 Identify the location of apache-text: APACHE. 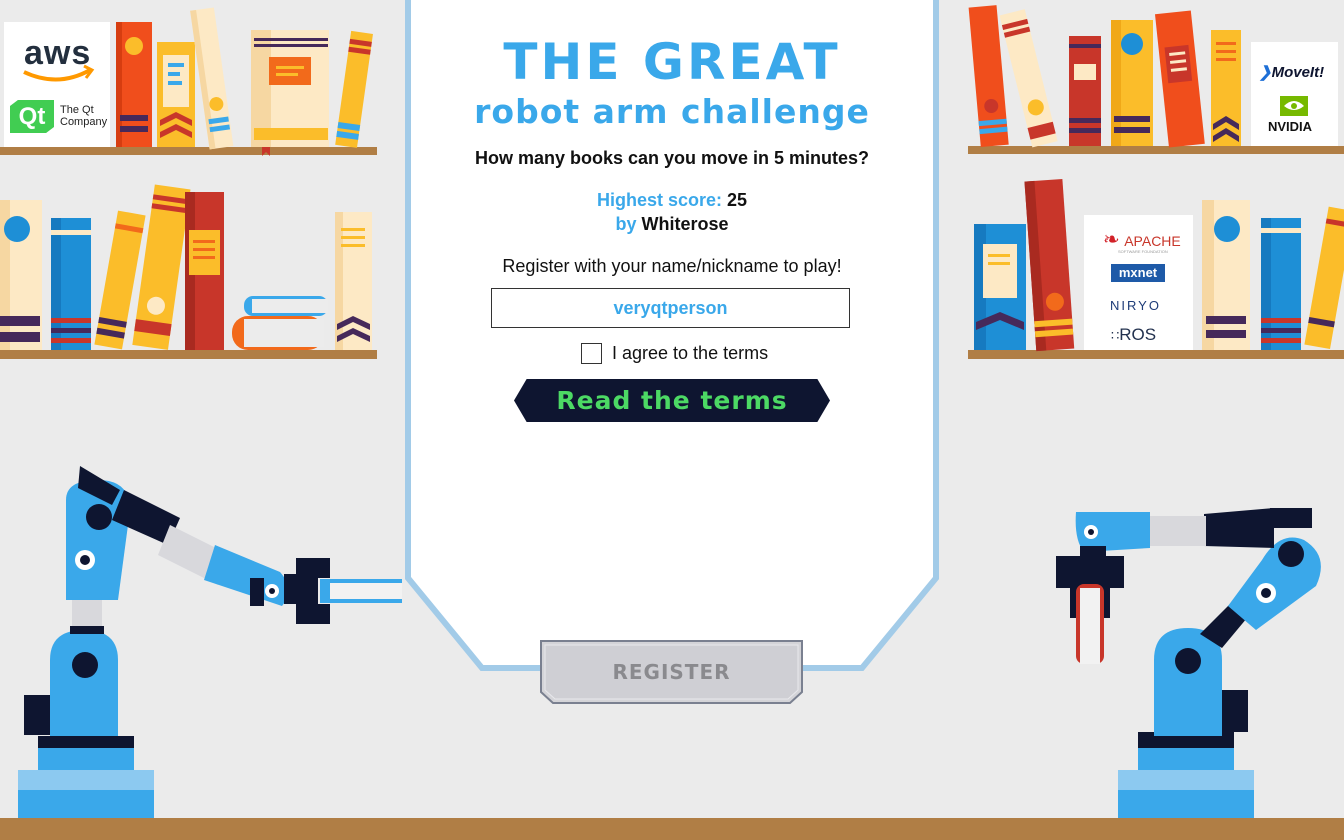
(1152, 241).